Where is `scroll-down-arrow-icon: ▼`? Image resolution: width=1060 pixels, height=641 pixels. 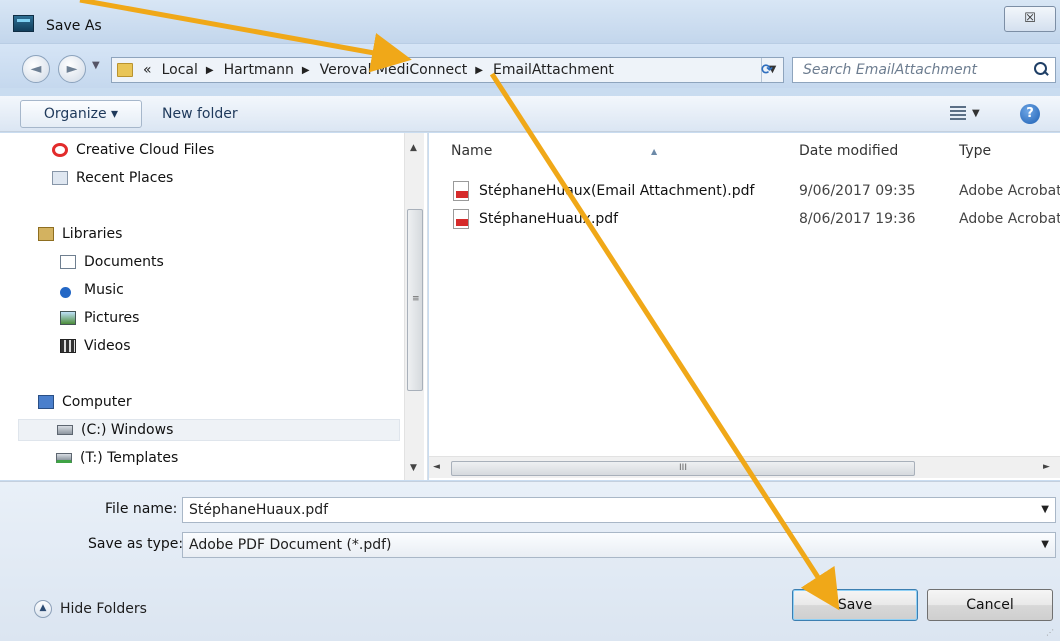
scroll-down-arrow-icon: ▼ is located at coordinates (413, 468).